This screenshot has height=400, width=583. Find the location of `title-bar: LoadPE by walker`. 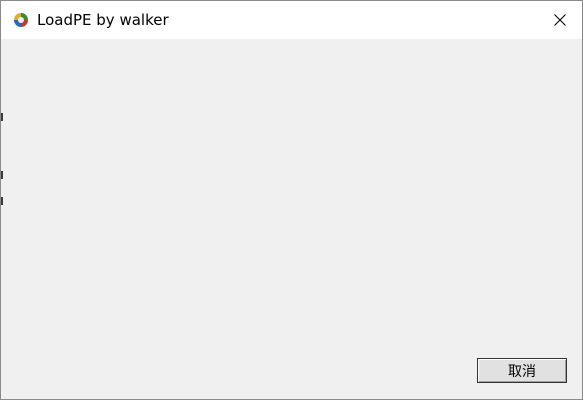

title-bar: LoadPE by walker is located at coordinates (291, 20).